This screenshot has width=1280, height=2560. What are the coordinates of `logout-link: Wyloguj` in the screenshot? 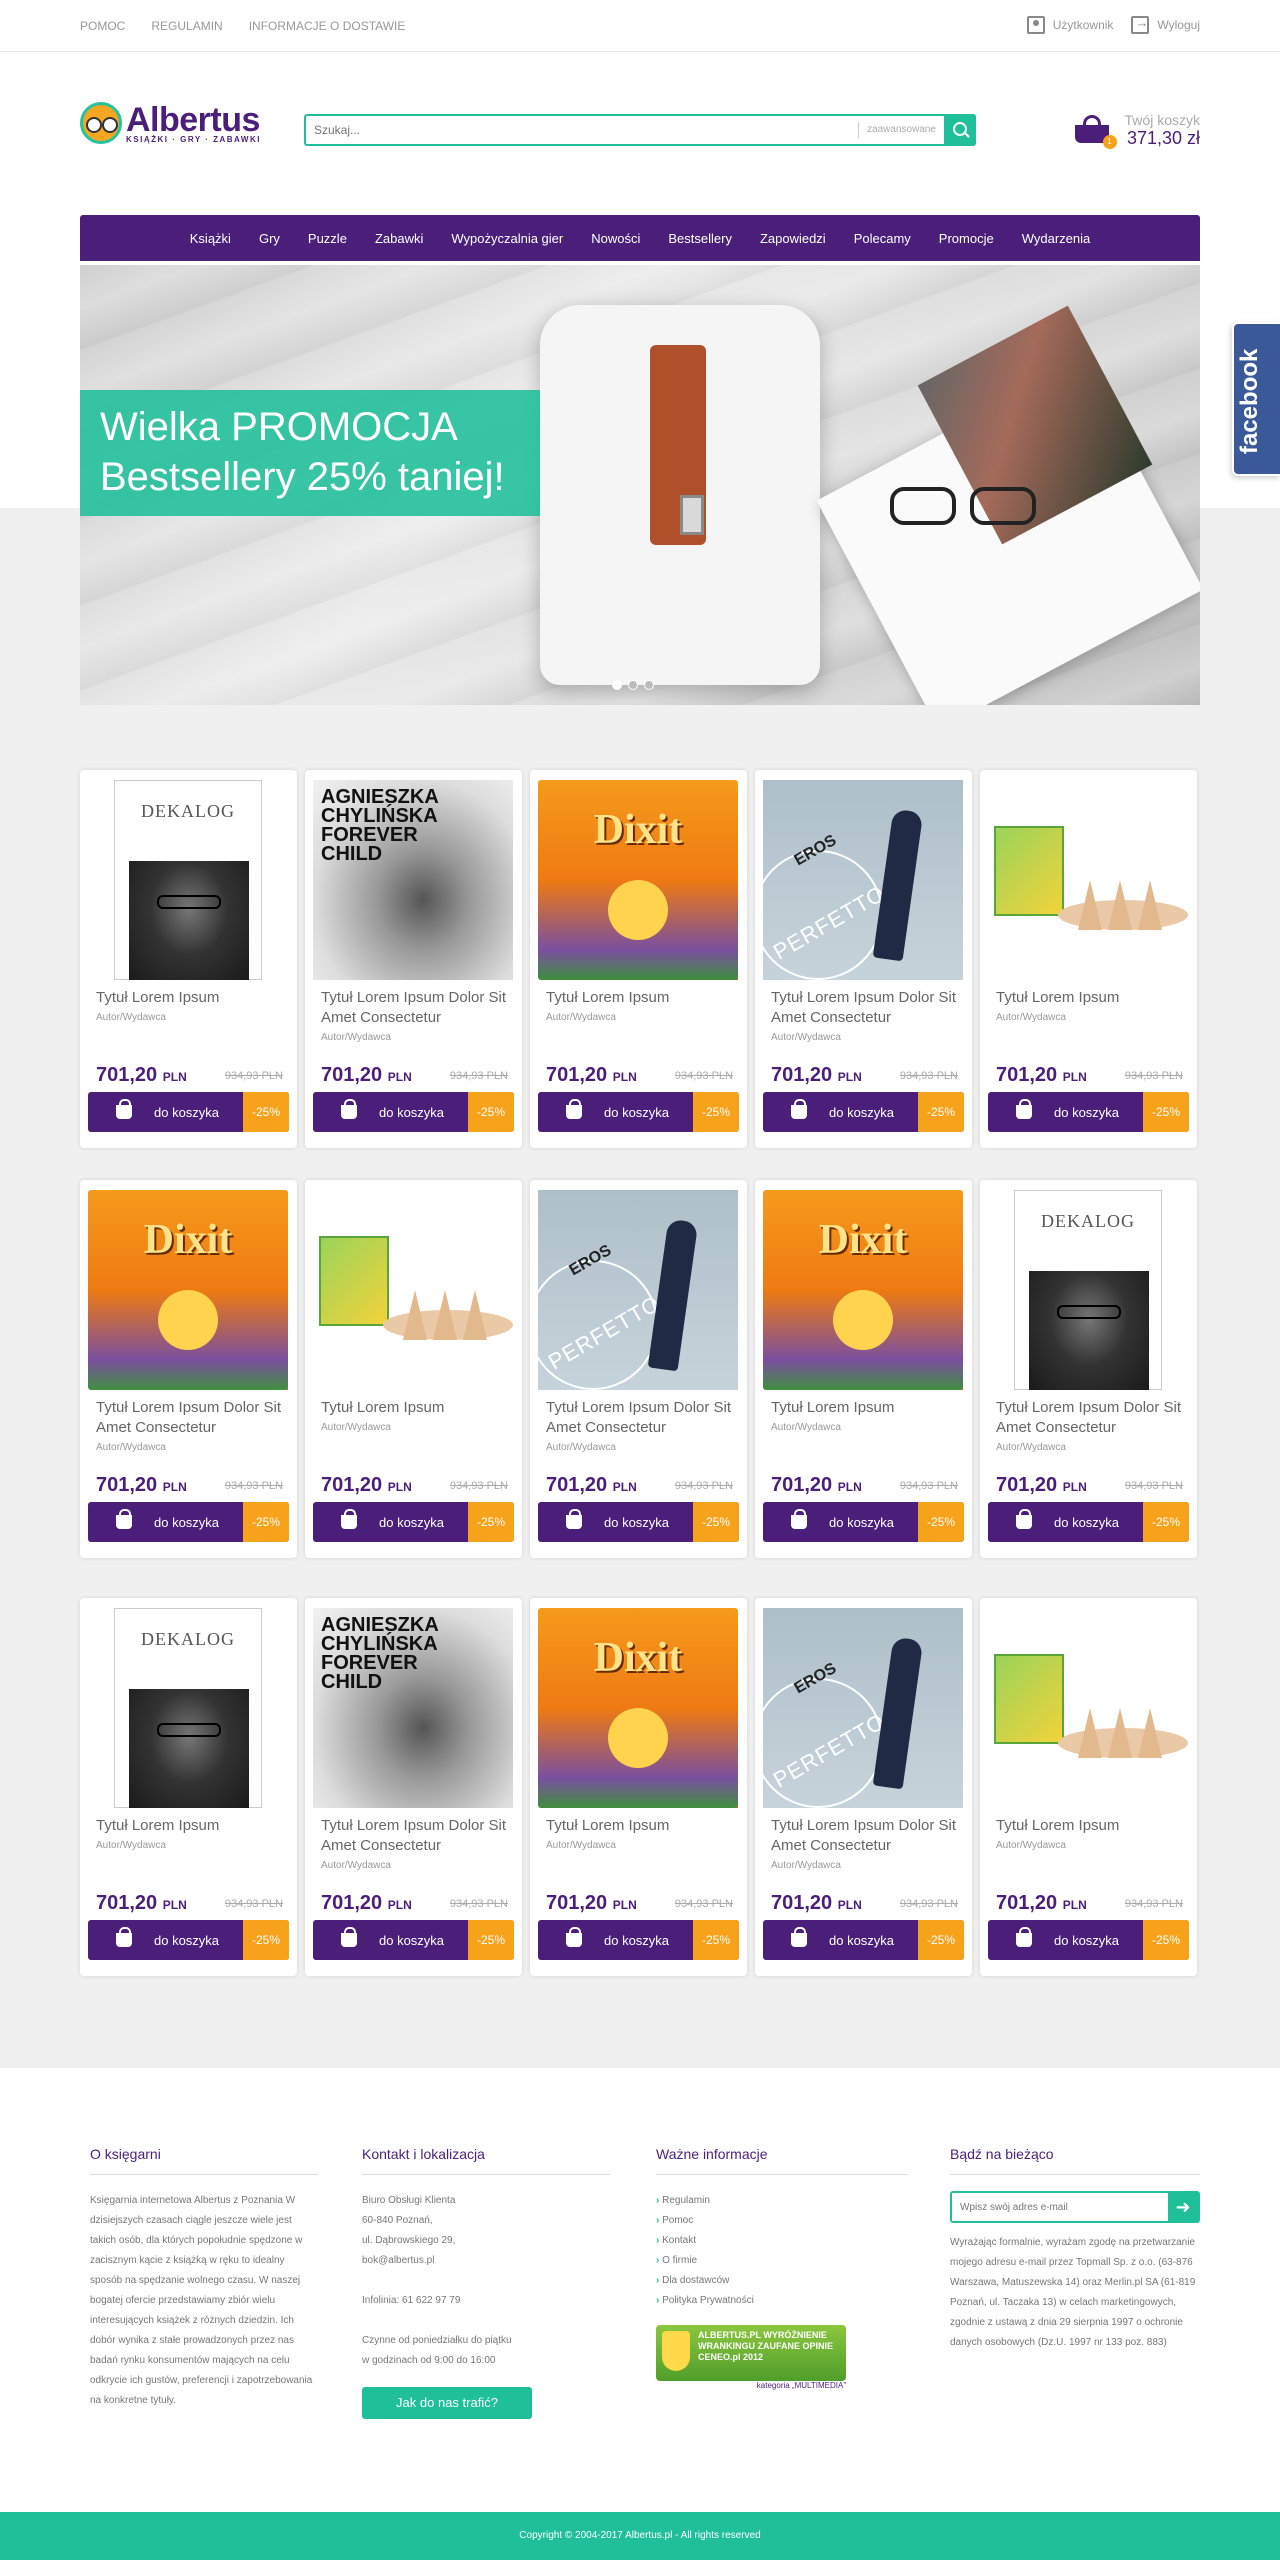 It's located at (1165, 24).